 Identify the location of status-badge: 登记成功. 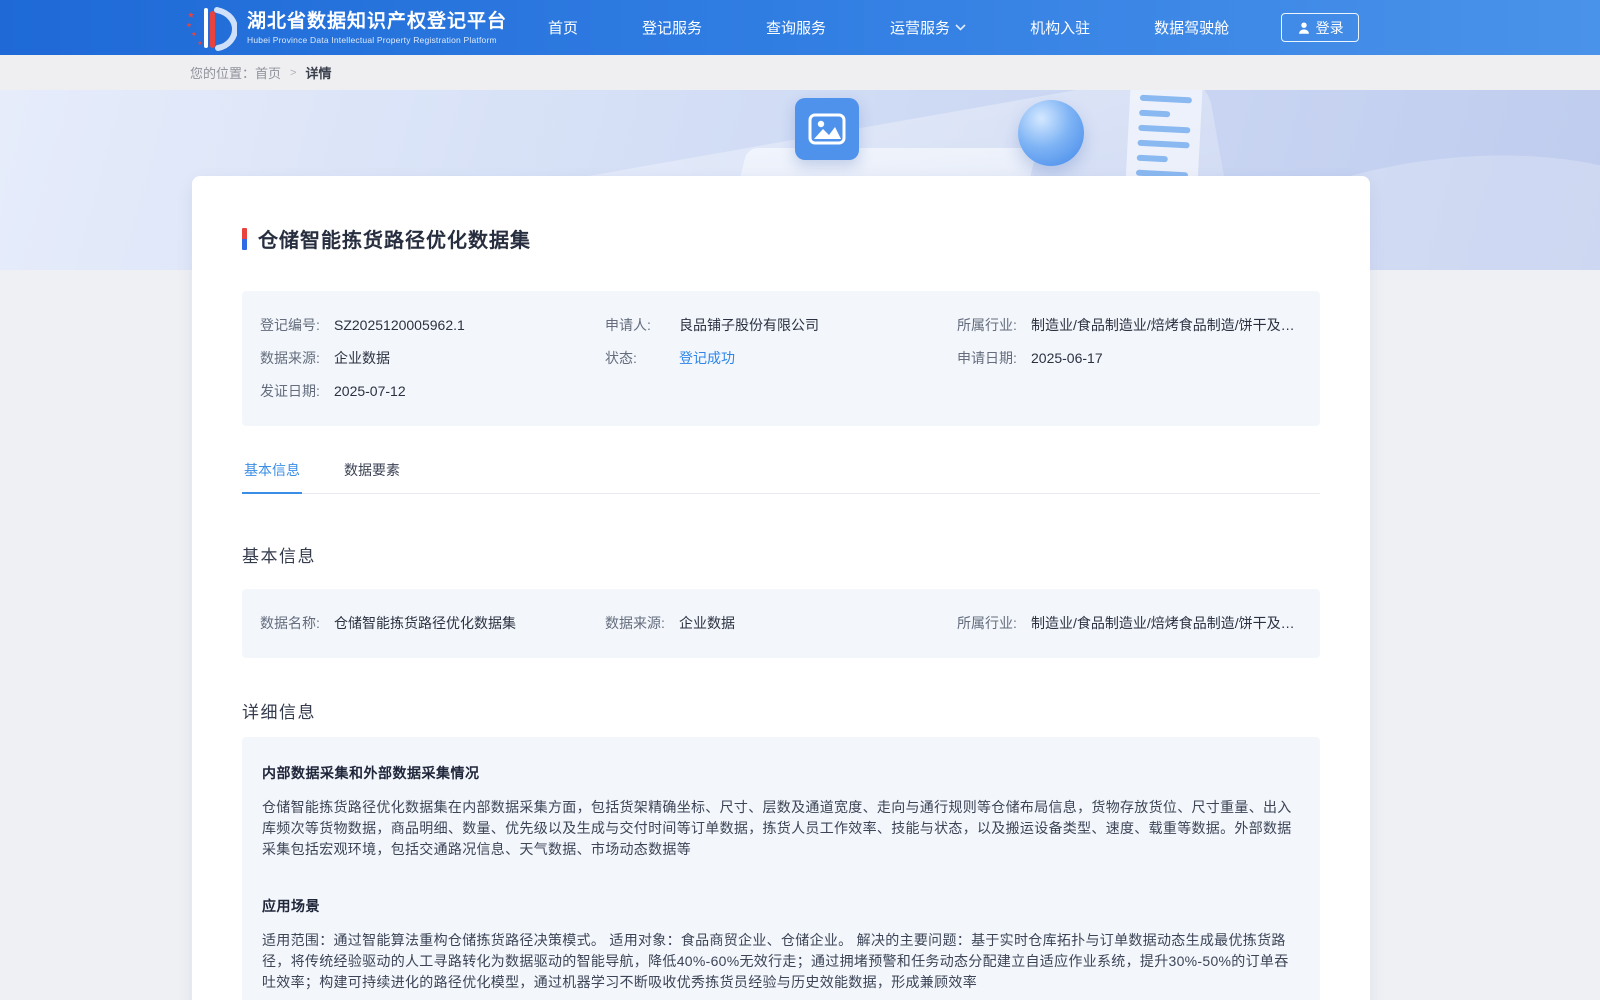
(707, 358).